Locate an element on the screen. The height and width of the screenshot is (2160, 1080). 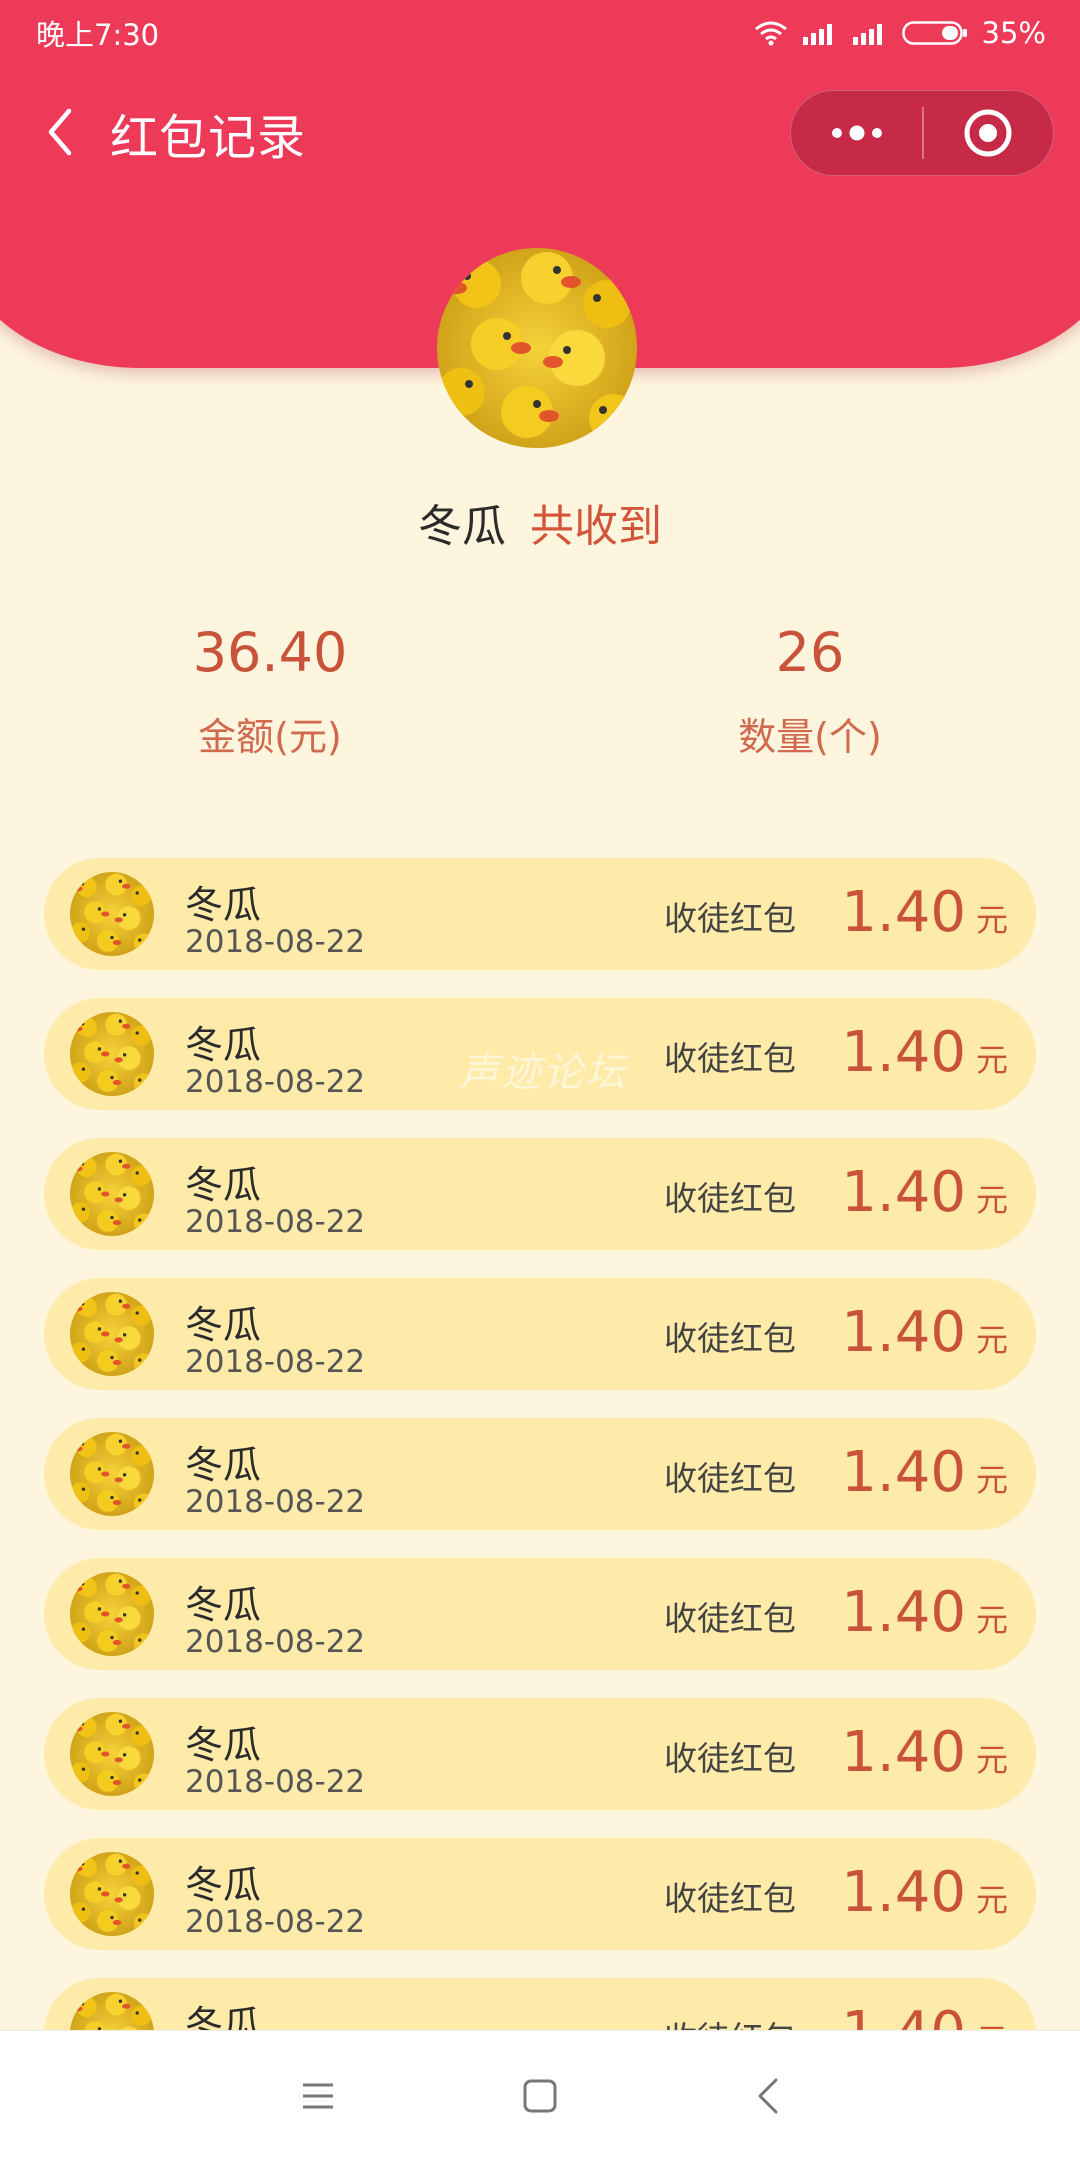
watermark: 声迹论坛 is located at coordinates (543, 1073).